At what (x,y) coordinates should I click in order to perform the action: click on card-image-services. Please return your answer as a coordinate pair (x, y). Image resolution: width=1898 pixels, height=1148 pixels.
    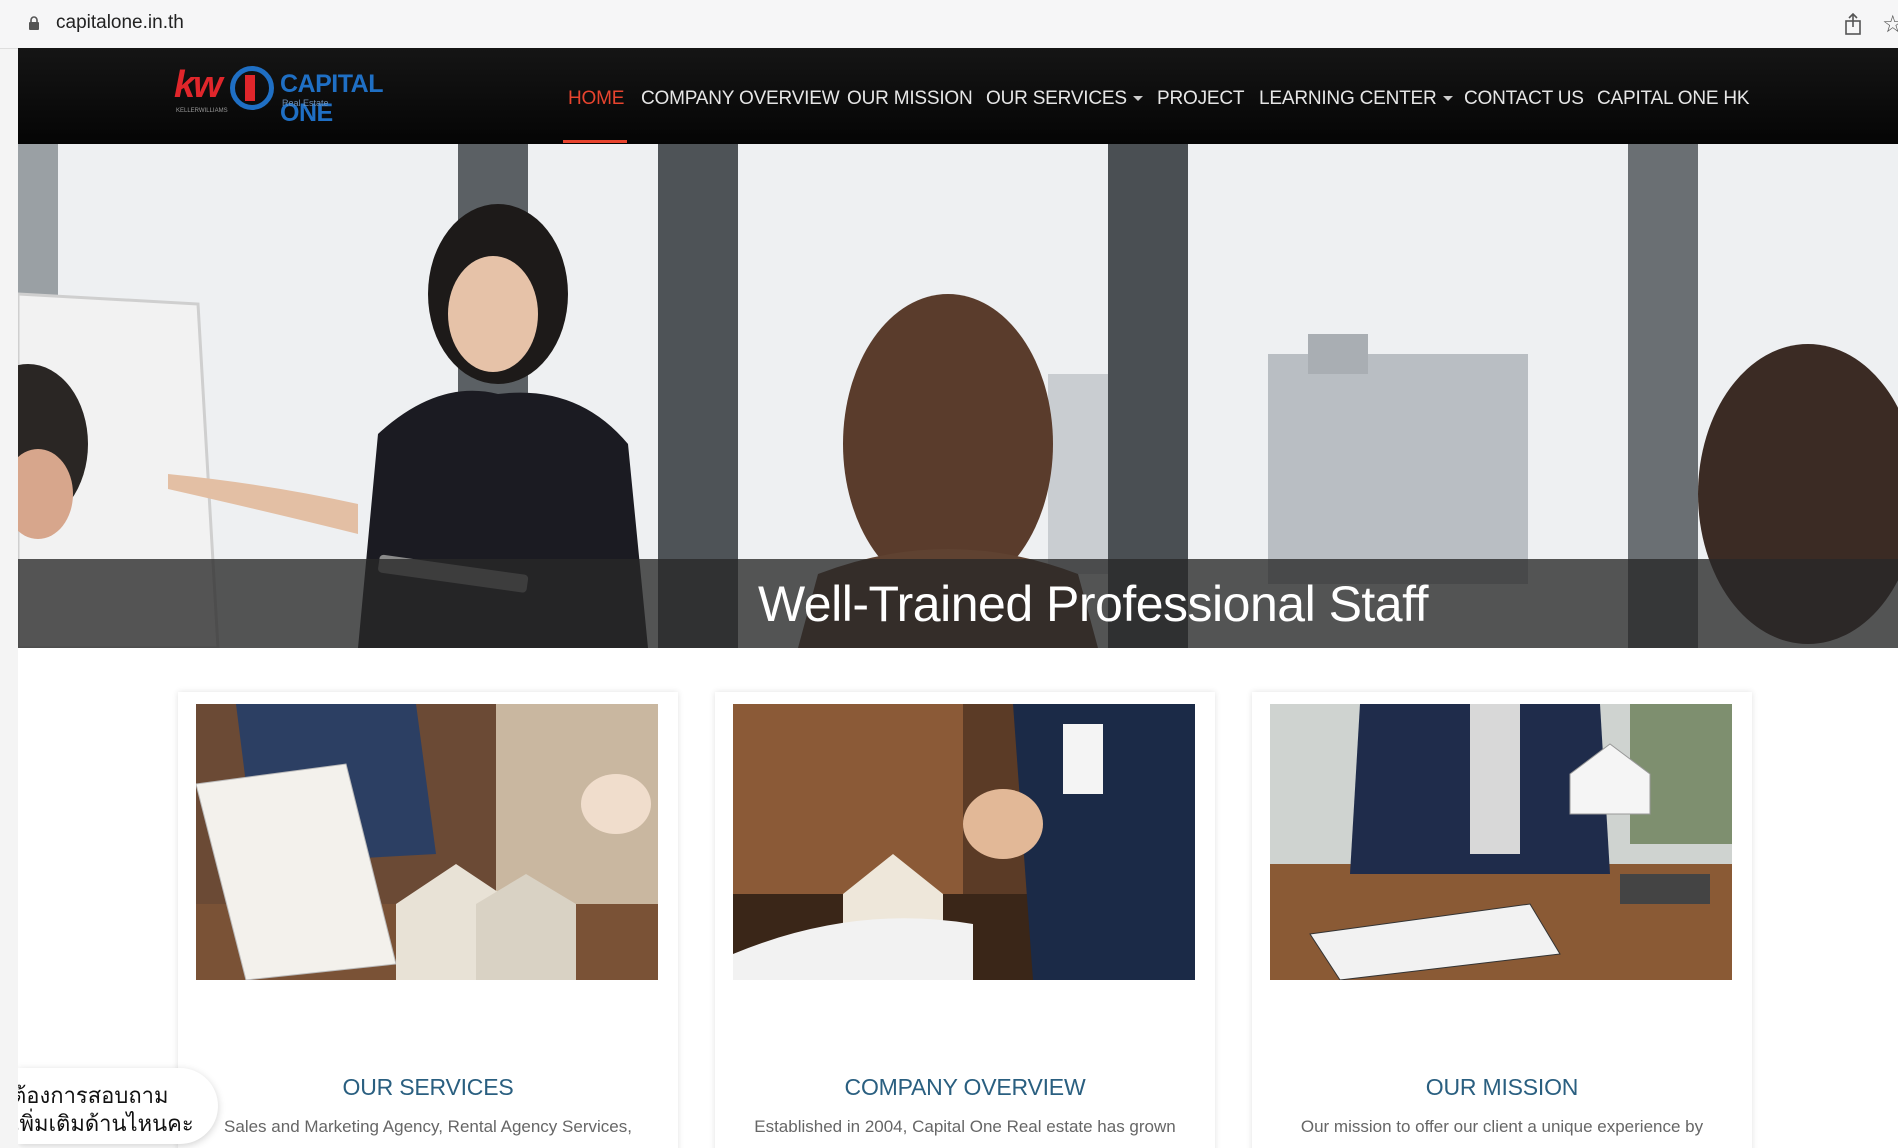
    Looking at the image, I should click on (427, 842).